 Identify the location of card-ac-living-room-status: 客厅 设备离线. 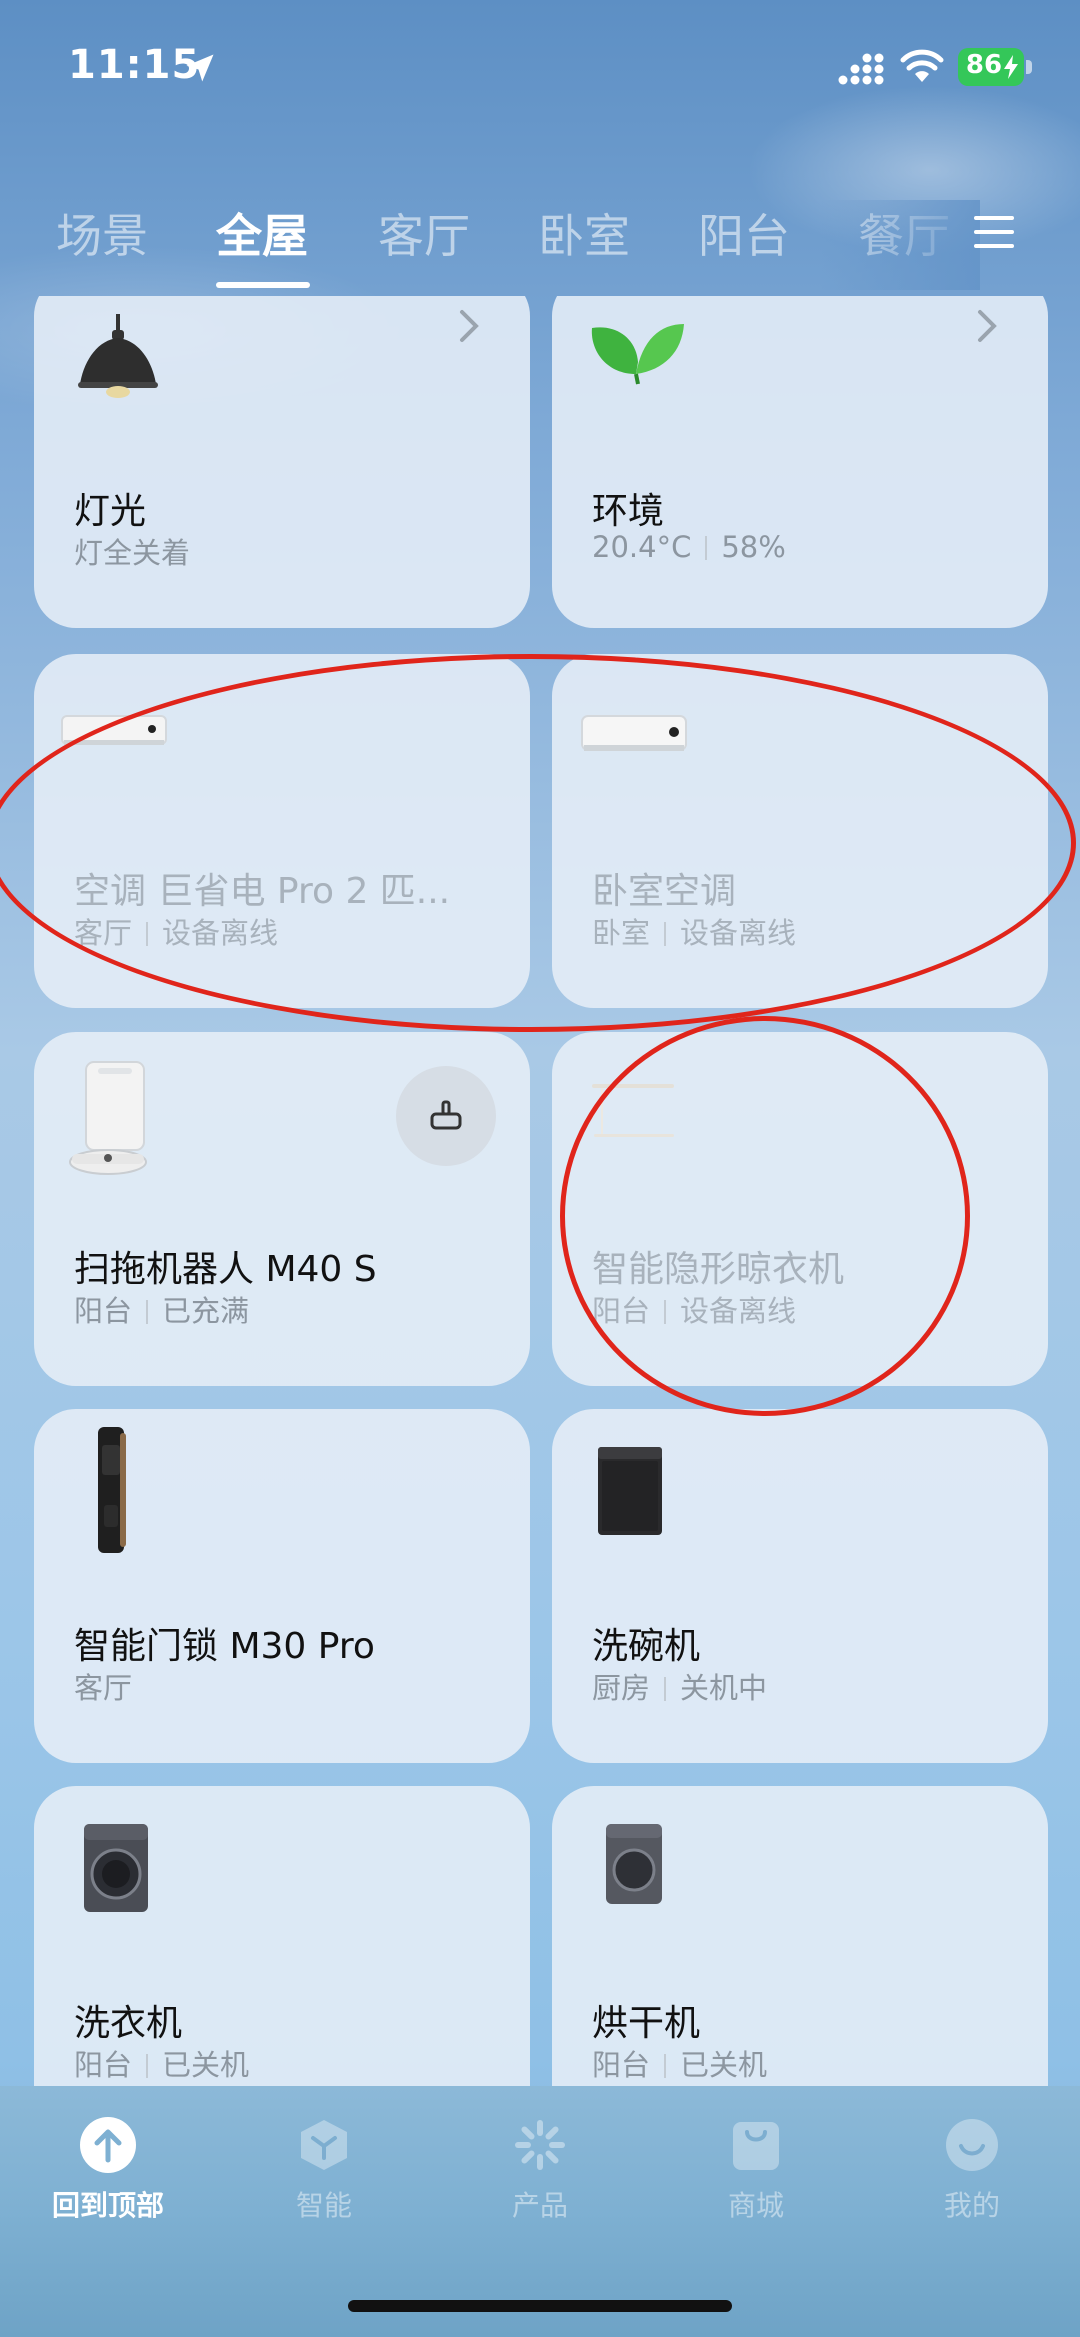
(176, 931).